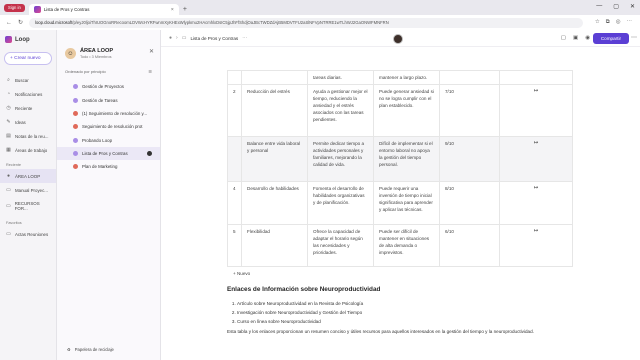 This screenshot has height=360, width=640. I want to click on table-cell-num: 2, so click(234, 110).